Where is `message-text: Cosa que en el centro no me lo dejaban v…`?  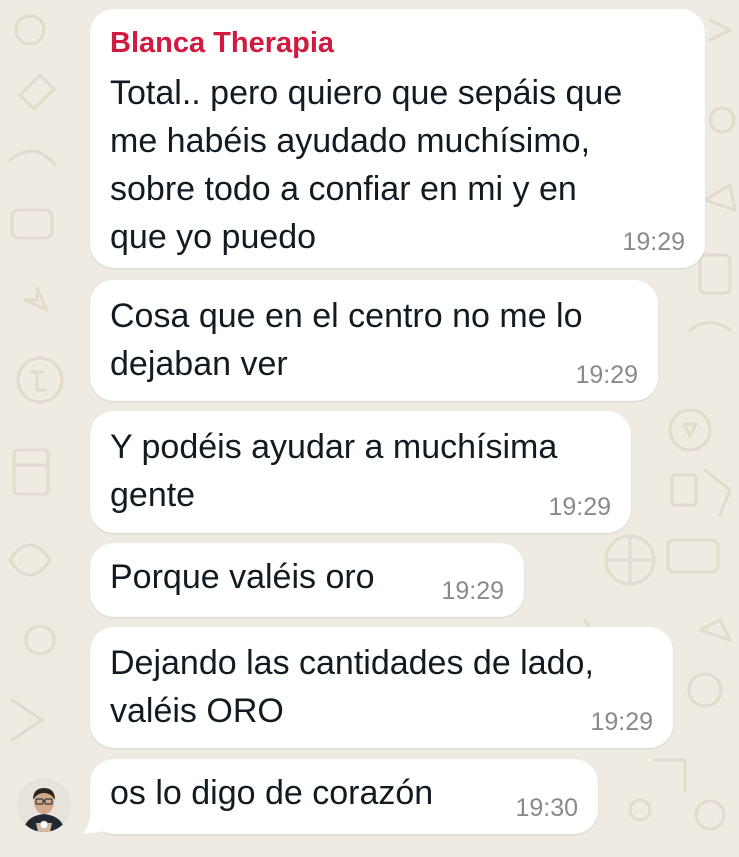 message-text: Cosa que en el centro no me lo dejaban v… is located at coordinates (346, 340).